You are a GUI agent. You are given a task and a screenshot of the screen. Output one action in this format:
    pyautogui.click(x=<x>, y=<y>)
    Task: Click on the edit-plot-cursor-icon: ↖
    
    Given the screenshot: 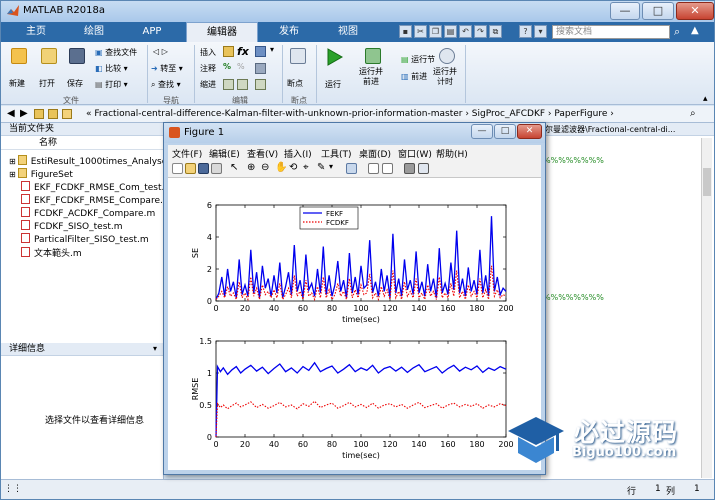 What is the action you would take?
    pyautogui.click(x=234, y=167)
    